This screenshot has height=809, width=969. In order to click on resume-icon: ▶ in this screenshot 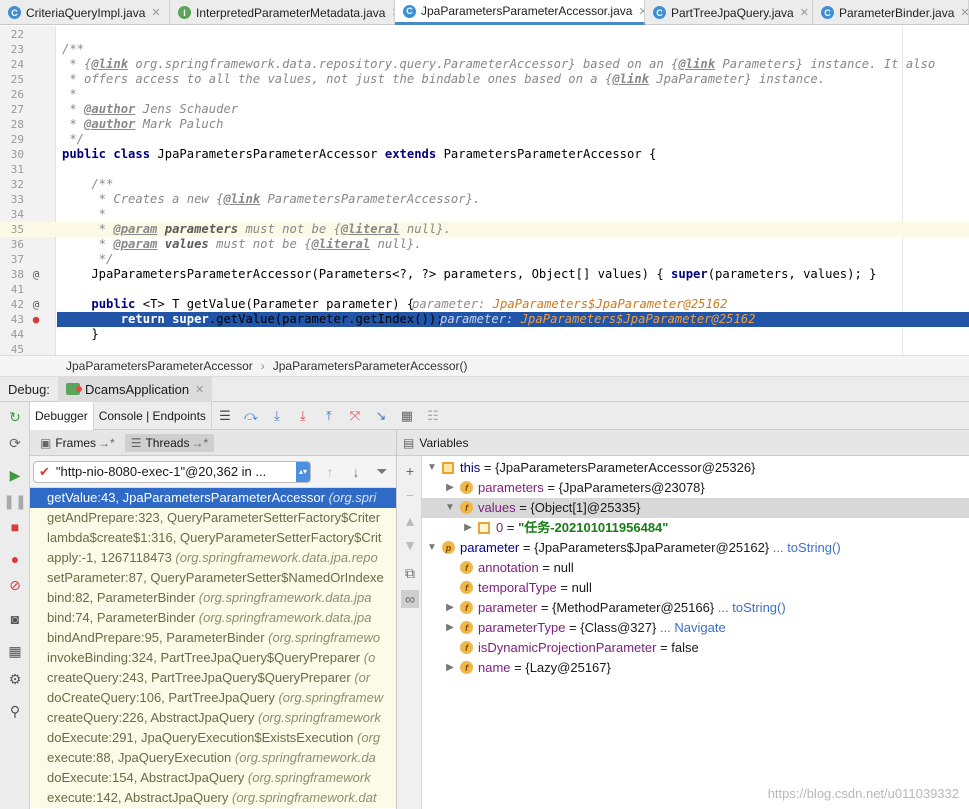, I will do `click(15, 475)`.